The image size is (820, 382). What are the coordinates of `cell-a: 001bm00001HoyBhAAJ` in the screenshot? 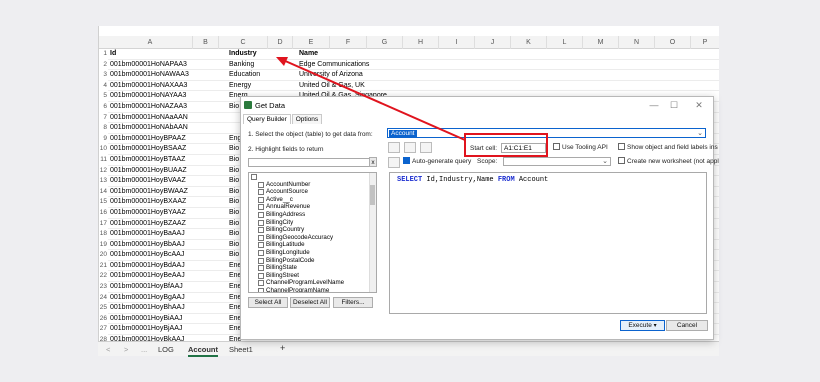 It's located at (152, 308).